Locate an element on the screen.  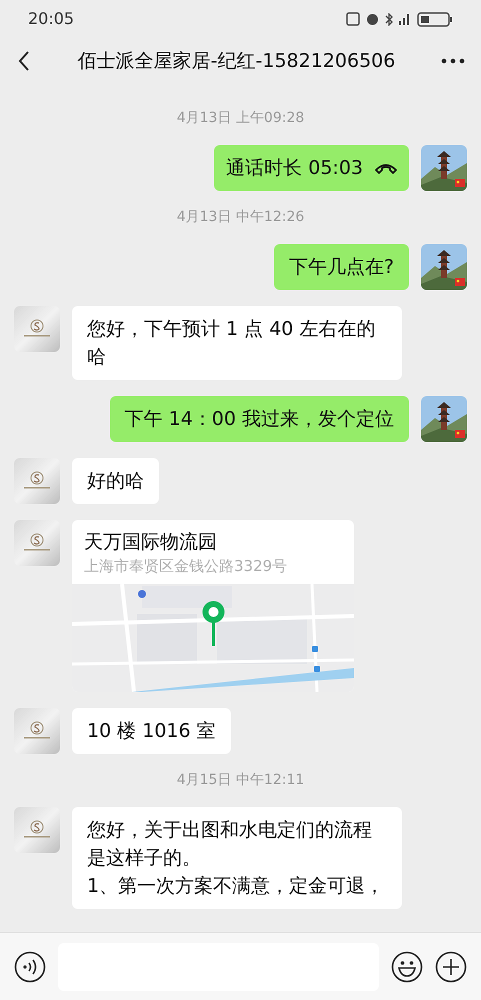
location-address: 上海市奉贤区金钱公路3329号 is located at coordinates (186, 566).